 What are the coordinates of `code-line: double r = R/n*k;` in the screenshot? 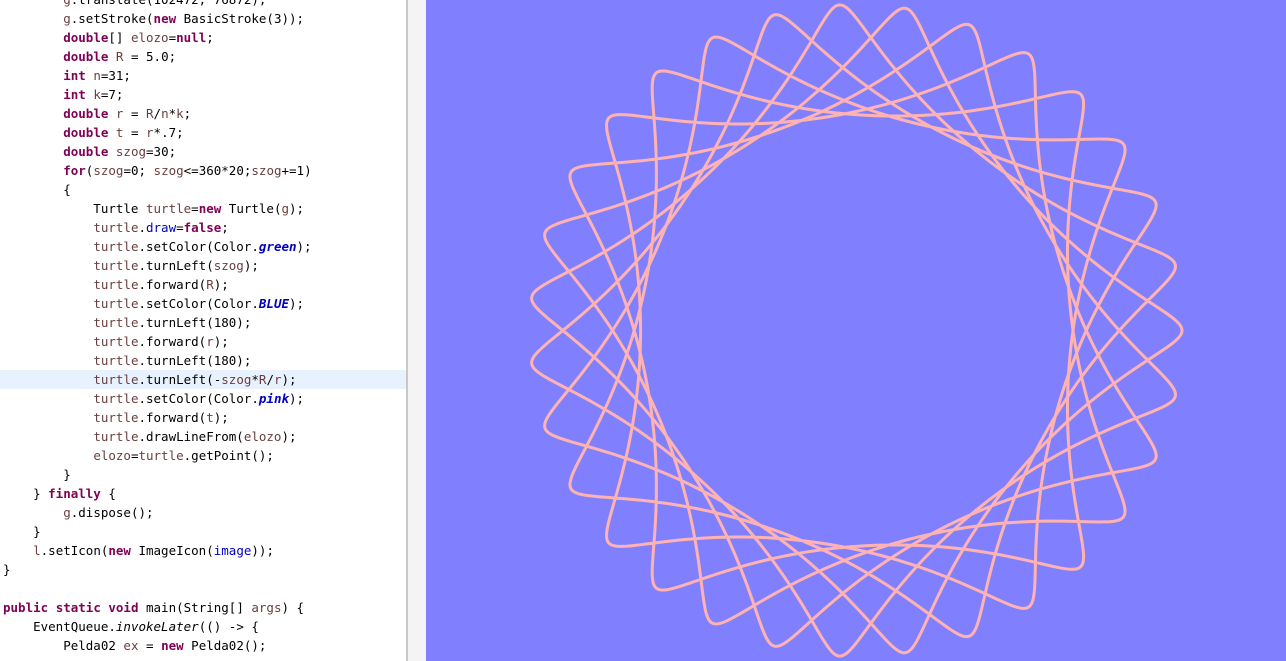 It's located at (203, 113).